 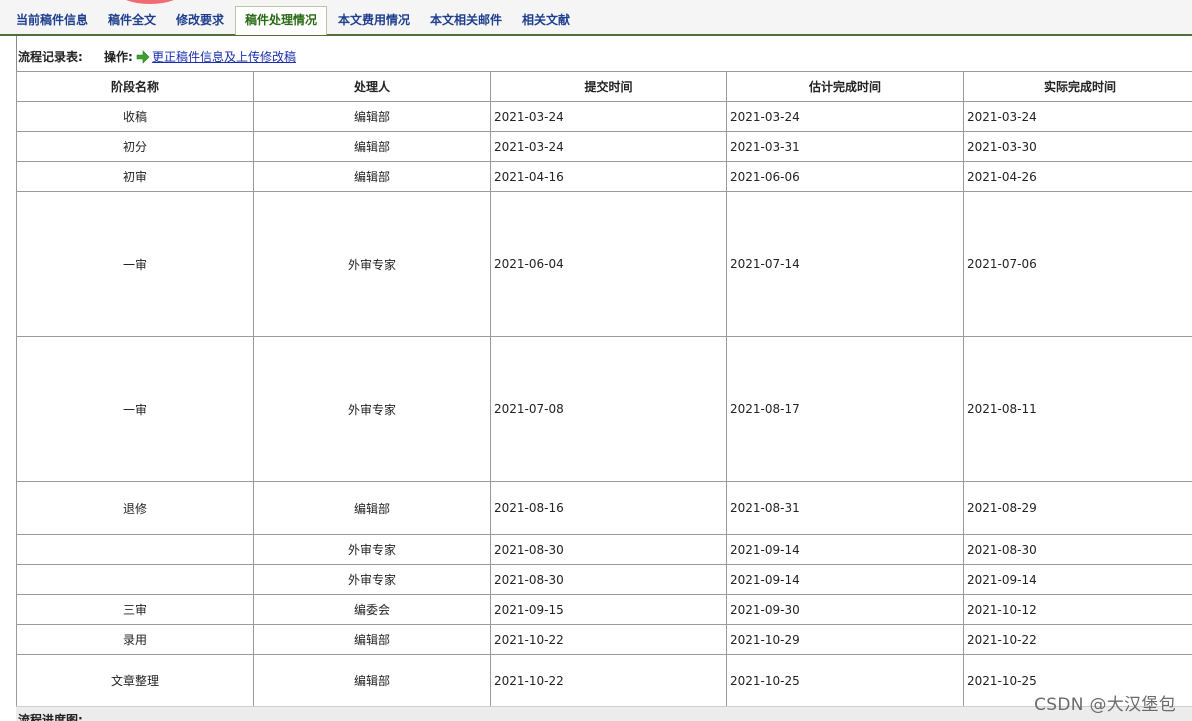 I want to click on stage-cell: 三审, so click(x=135, y=610).